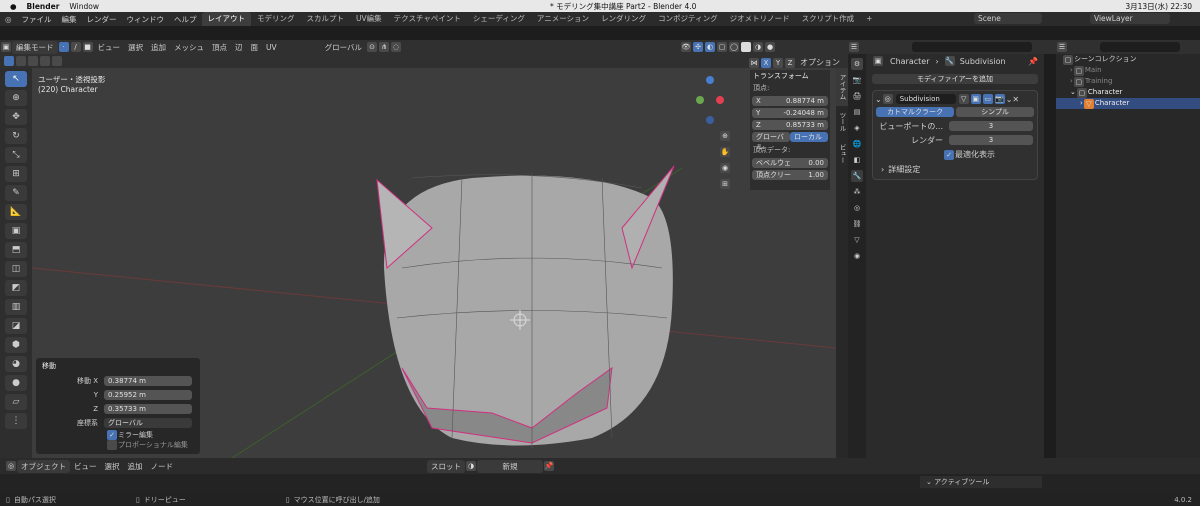  I want to click on add-cube-tool-icon: ▣, so click(16, 231).